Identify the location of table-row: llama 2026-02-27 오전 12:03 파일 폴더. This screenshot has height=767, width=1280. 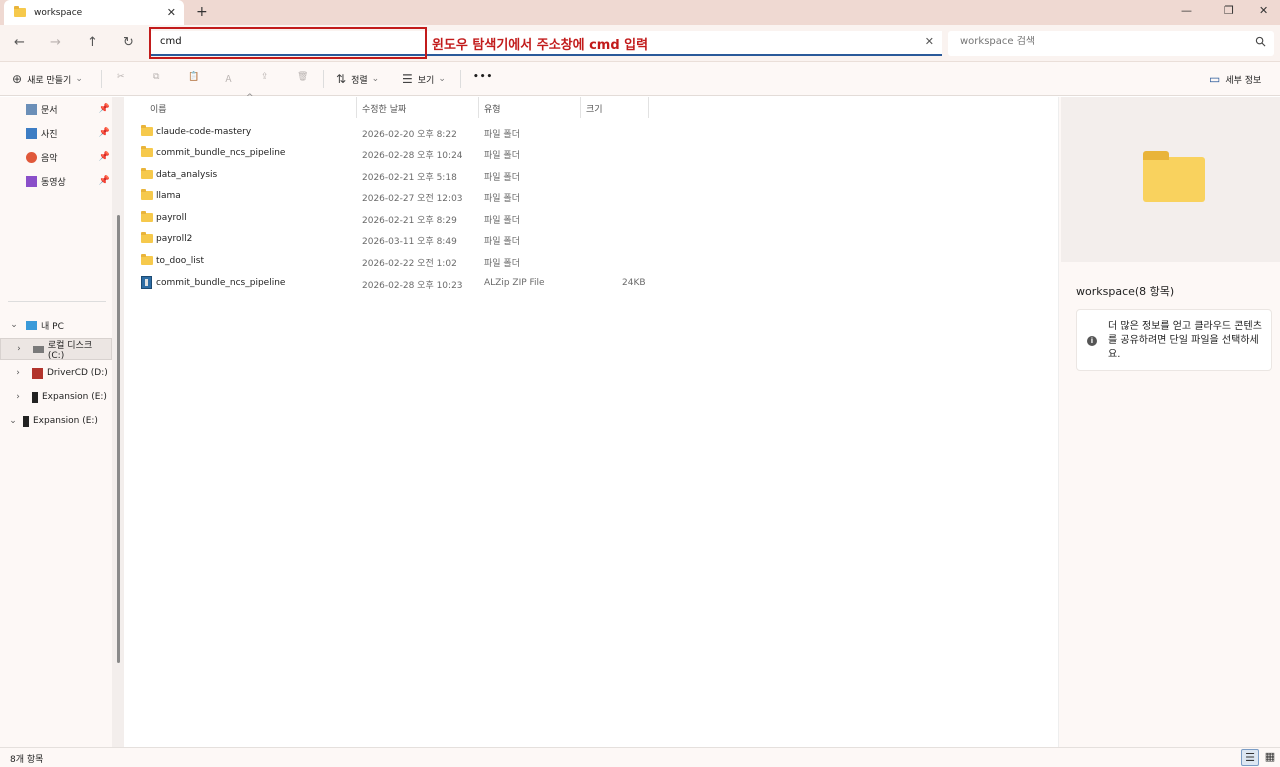
(396, 196).